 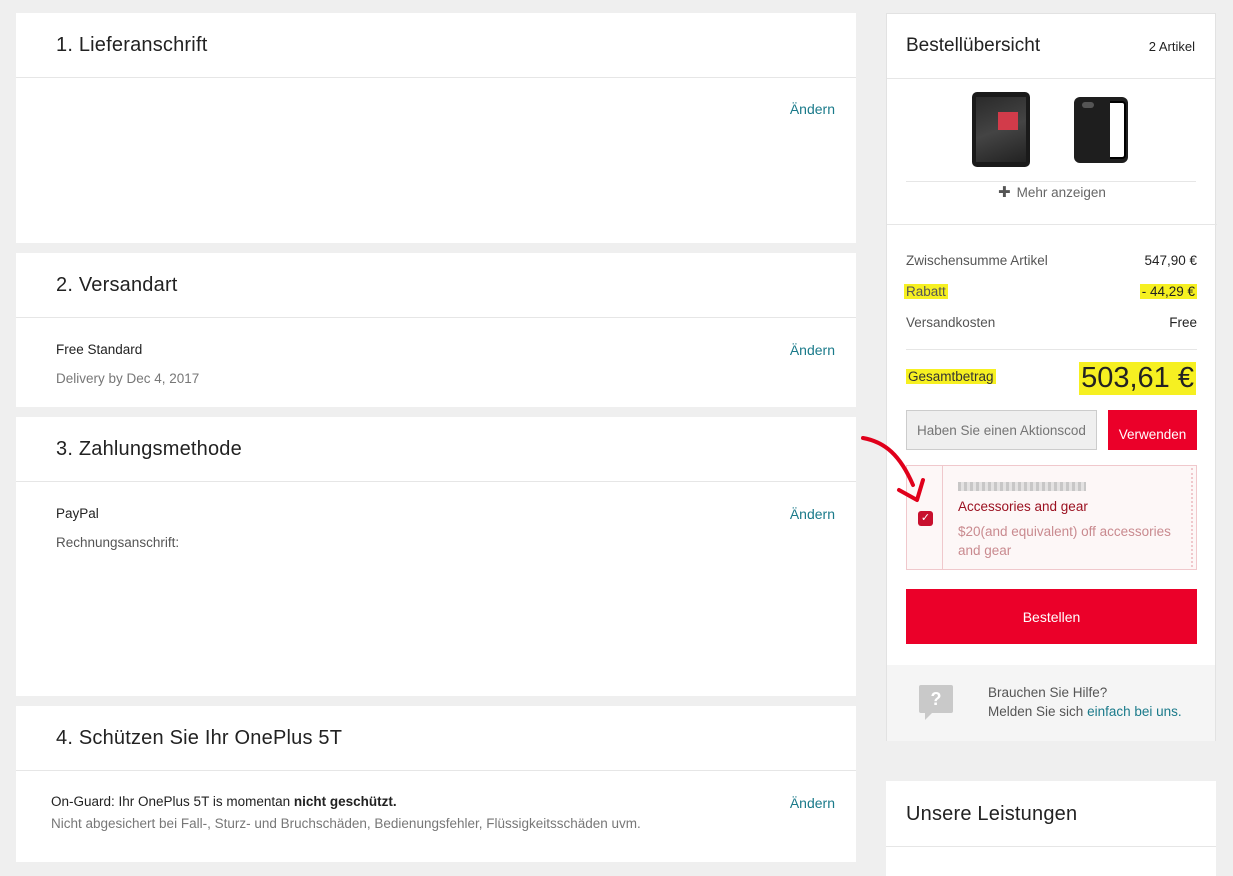 I want to click on voucher-select-area: ✓, so click(x=925, y=517).